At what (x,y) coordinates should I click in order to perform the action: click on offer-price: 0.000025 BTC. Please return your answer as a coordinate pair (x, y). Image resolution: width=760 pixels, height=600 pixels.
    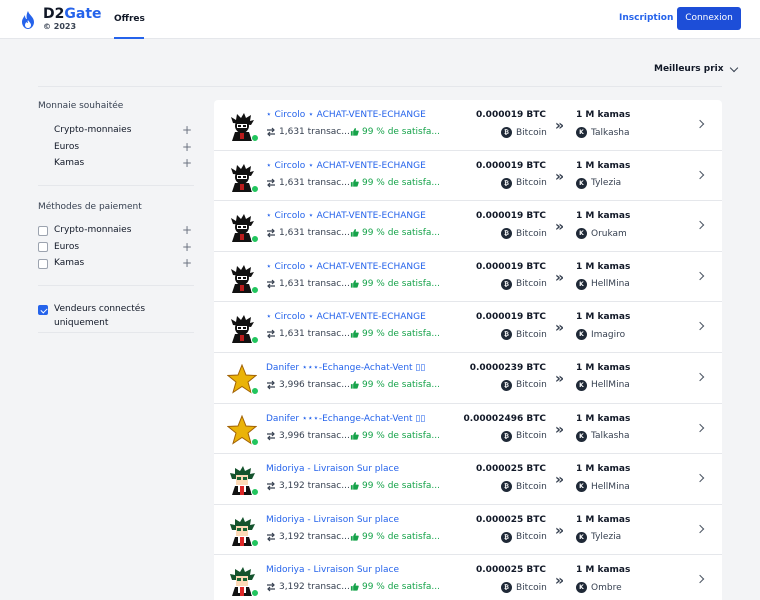
    Looking at the image, I should click on (511, 469).